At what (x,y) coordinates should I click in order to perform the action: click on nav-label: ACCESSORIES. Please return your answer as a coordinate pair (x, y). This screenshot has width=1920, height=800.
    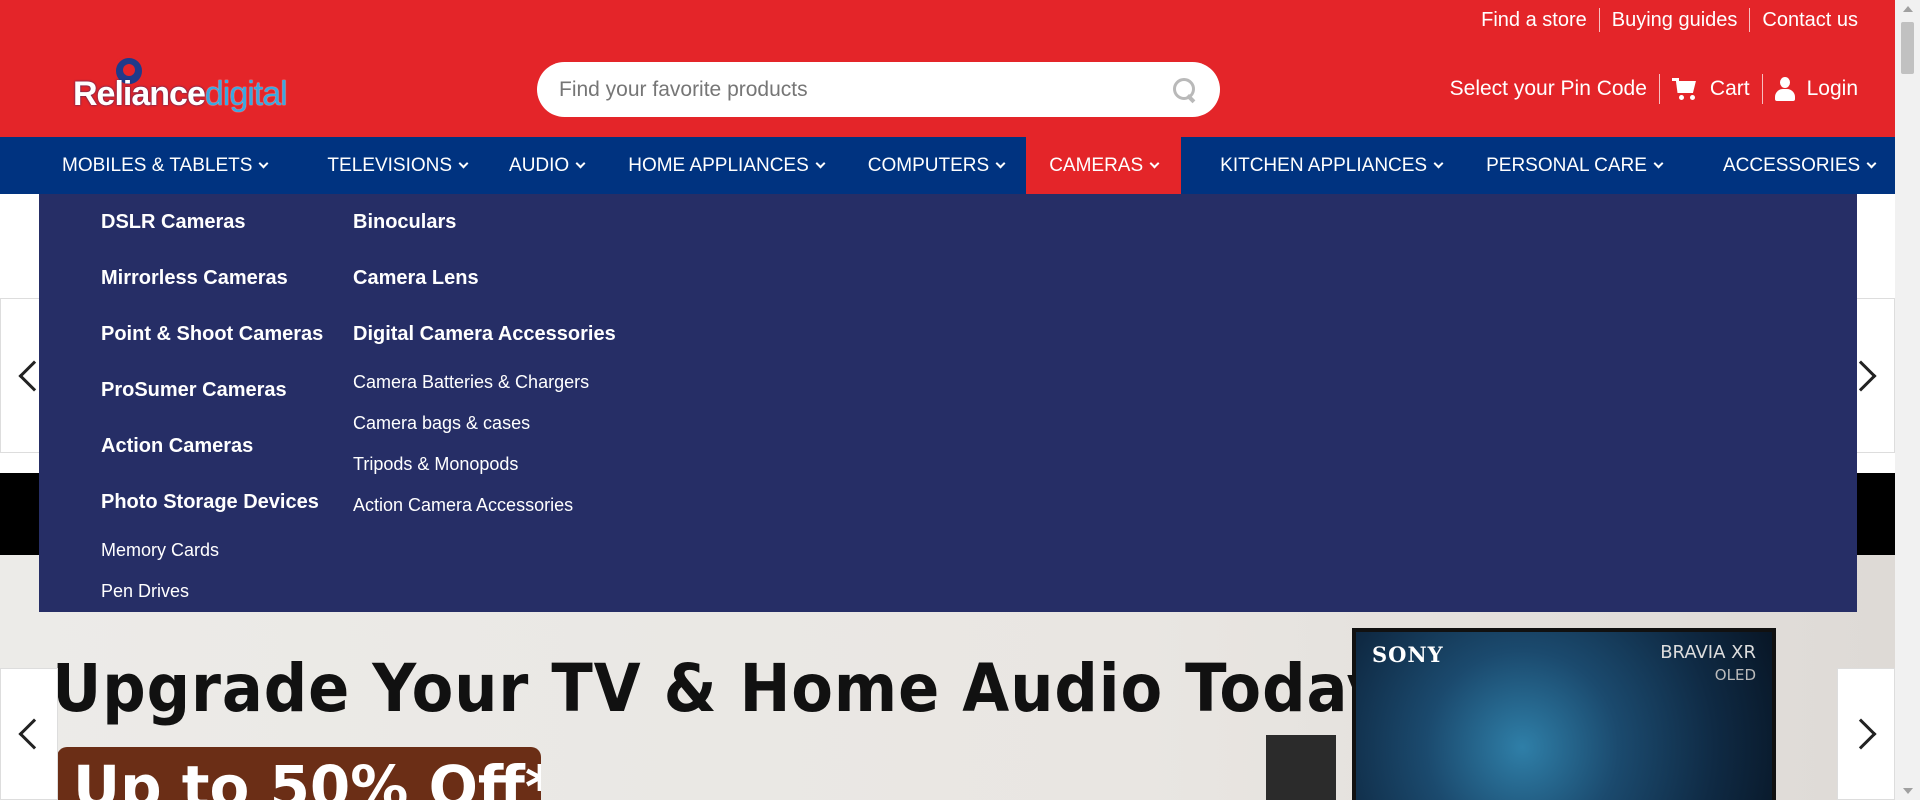
    Looking at the image, I should click on (1791, 165).